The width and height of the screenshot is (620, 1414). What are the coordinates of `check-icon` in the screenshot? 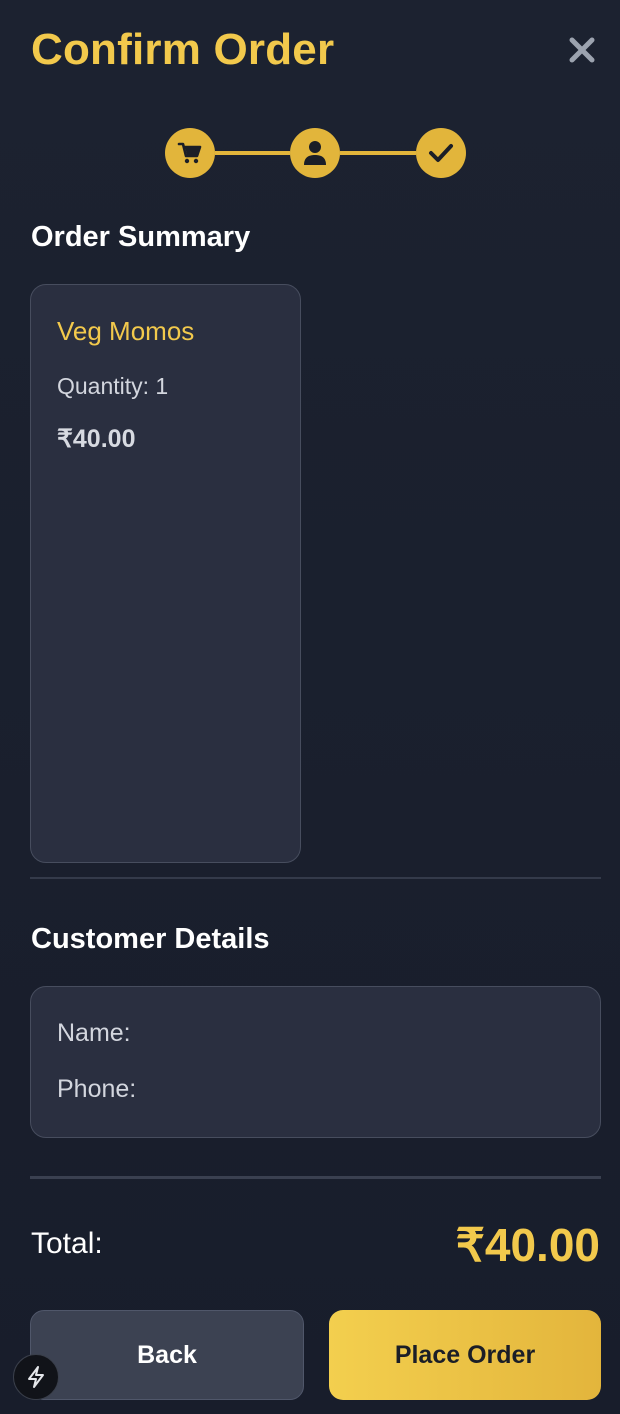 It's located at (441, 153).